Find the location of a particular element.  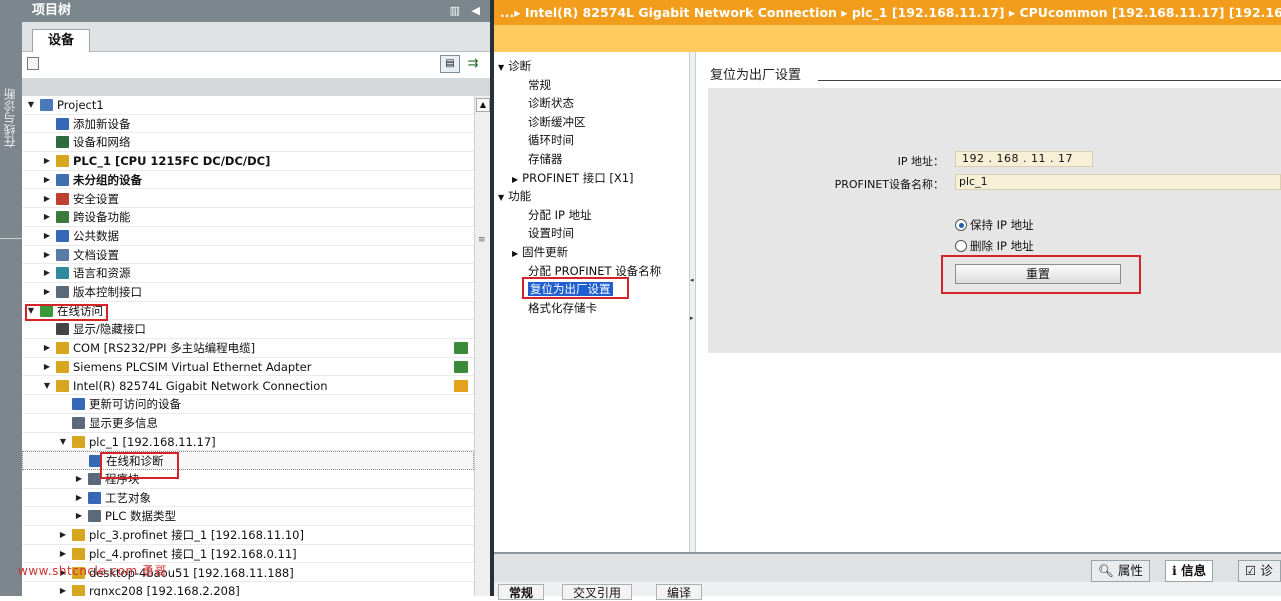

collapse-panel-icon: ▥ ◀ is located at coordinates (467, 11).